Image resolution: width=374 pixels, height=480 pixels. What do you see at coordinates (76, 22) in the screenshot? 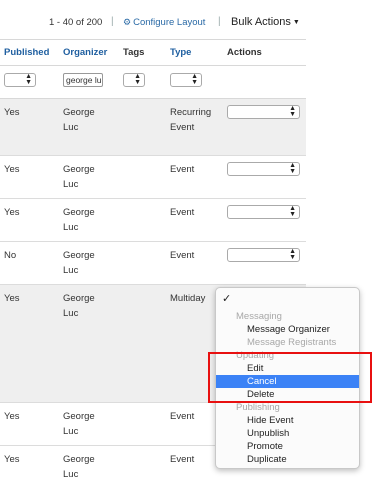
I see `pagination-info: 1 - 40 of 200` at bounding box center [76, 22].